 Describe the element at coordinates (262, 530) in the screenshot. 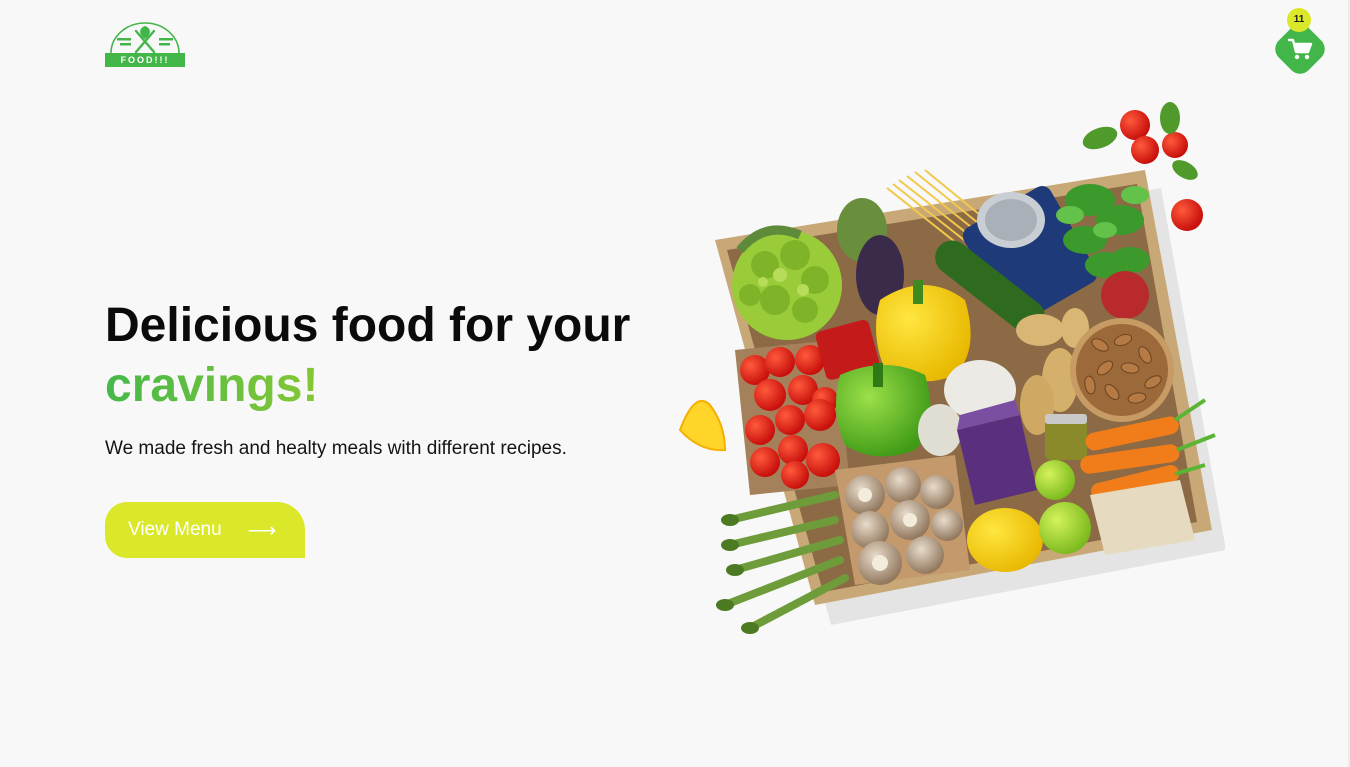

I see `arrow-right-icon: ⟶` at that location.